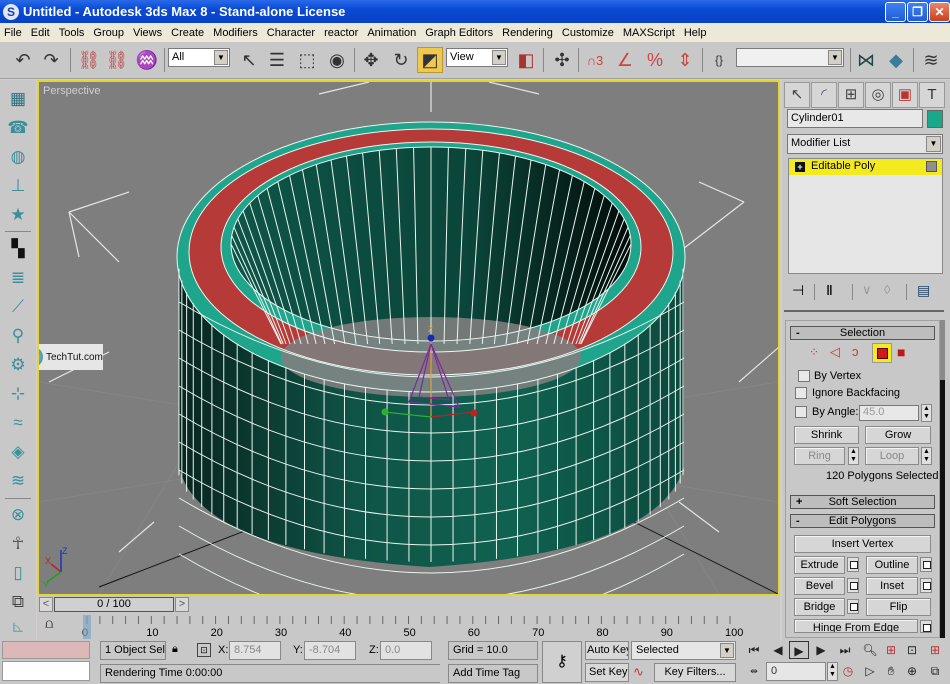 This screenshot has height=684, width=950. What do you see at coordinates (18, 128) in the screenshot?
I see `extended-primitives-icon: ☎` at bounding box center [18, 128].